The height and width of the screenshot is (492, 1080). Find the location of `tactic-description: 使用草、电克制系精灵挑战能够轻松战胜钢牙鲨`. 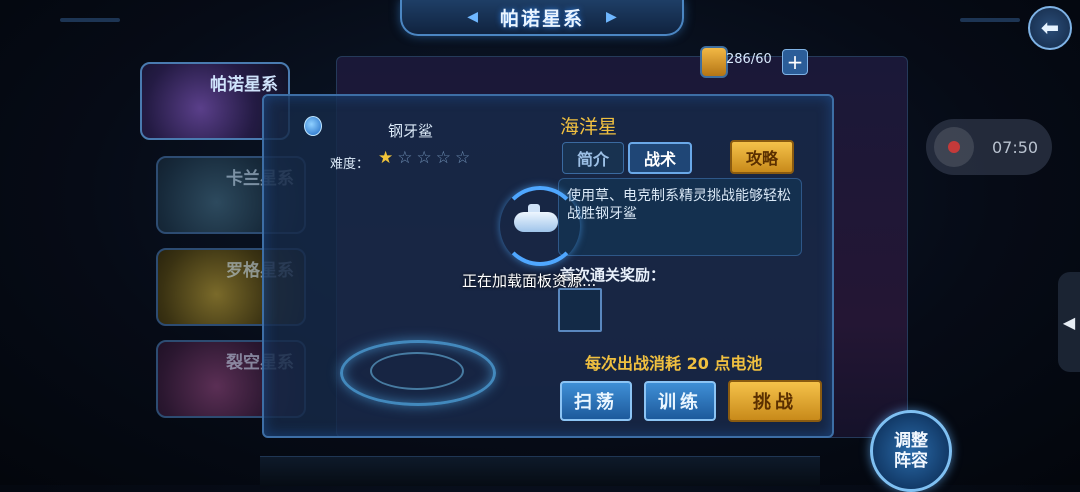

tactic-description: 使用草、电克制系精灵挑战能够轻松战胜钢牙鲨 is located at coordinates (680, 217).